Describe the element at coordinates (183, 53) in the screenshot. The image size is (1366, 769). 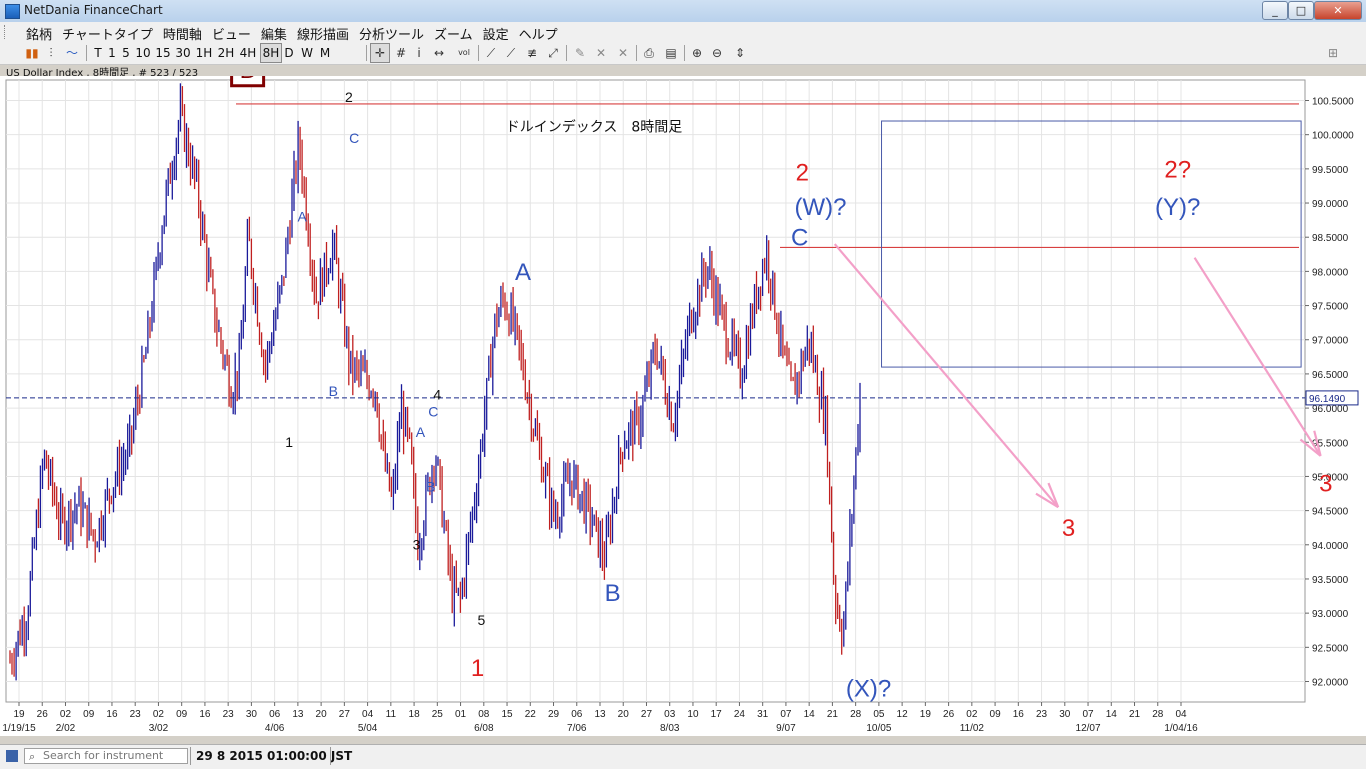
I see `period-button-30: 30` at that location.